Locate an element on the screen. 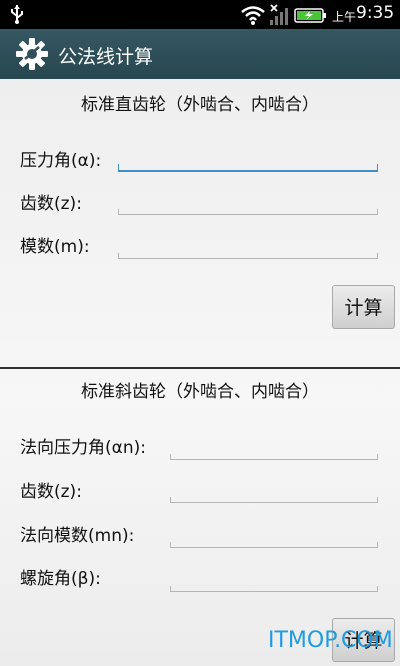 The image size is (400, 666). usb-icon is located at coordinates (17, 16).